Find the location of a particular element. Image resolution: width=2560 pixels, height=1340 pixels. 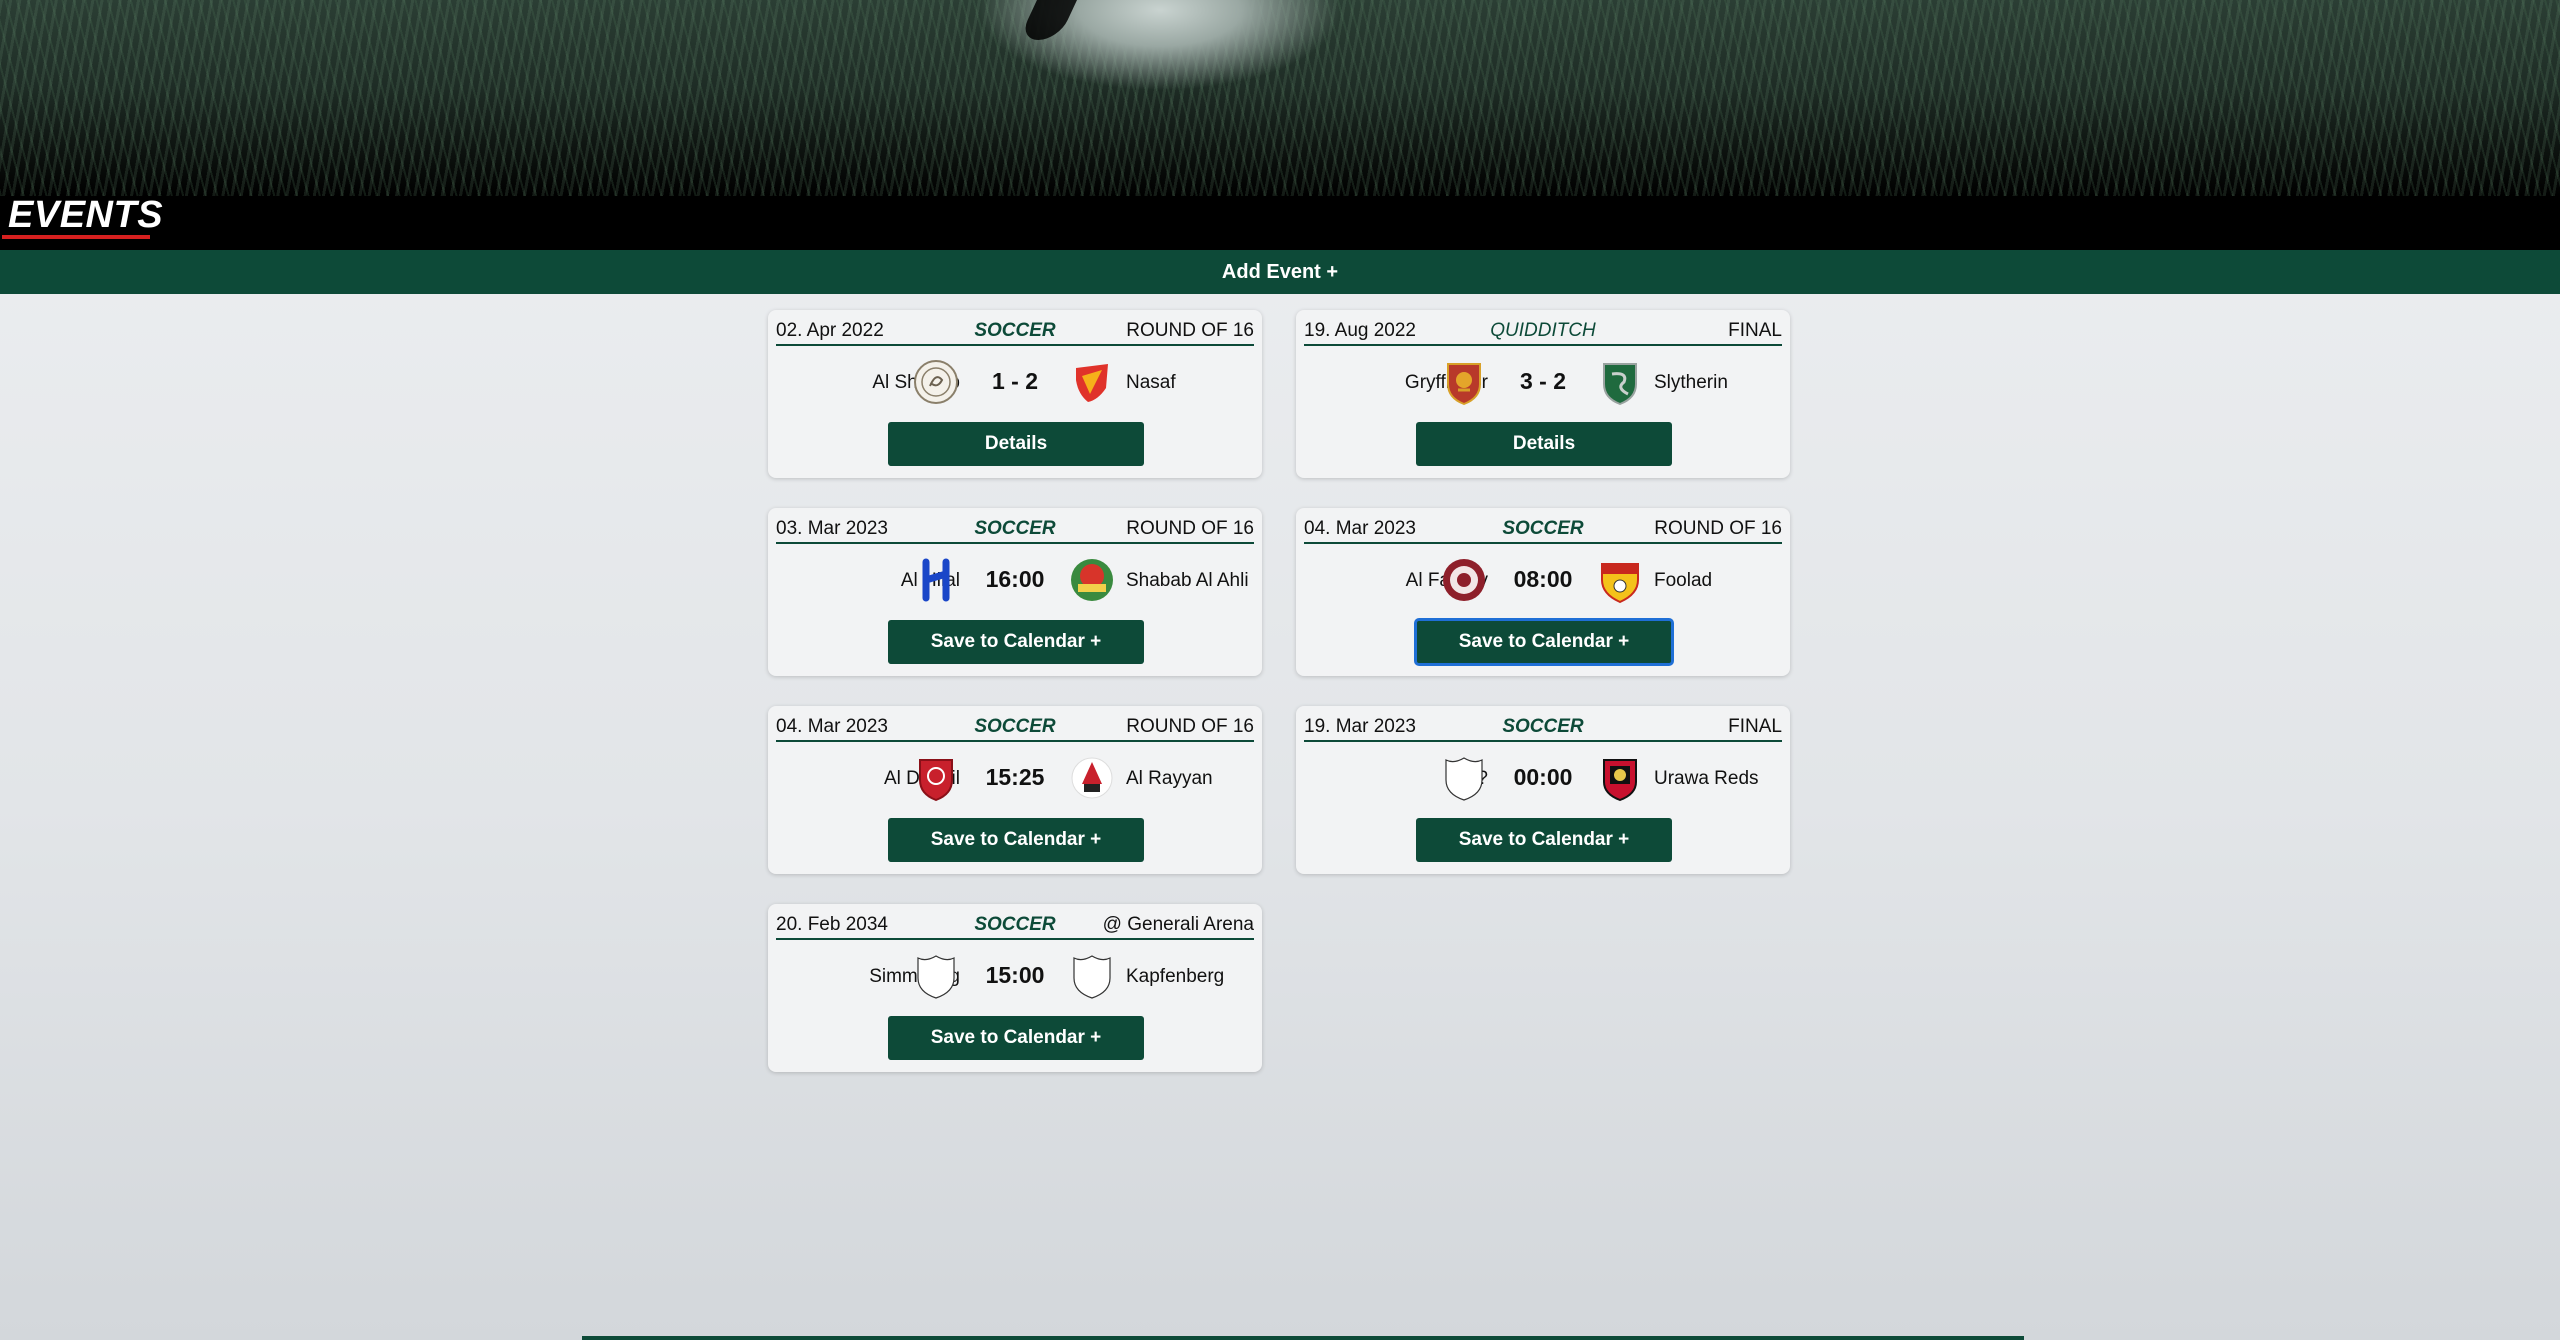

event-card-header: 19. Mar 2023 SOCCER FINAL is located at coordinates (1543, 727).